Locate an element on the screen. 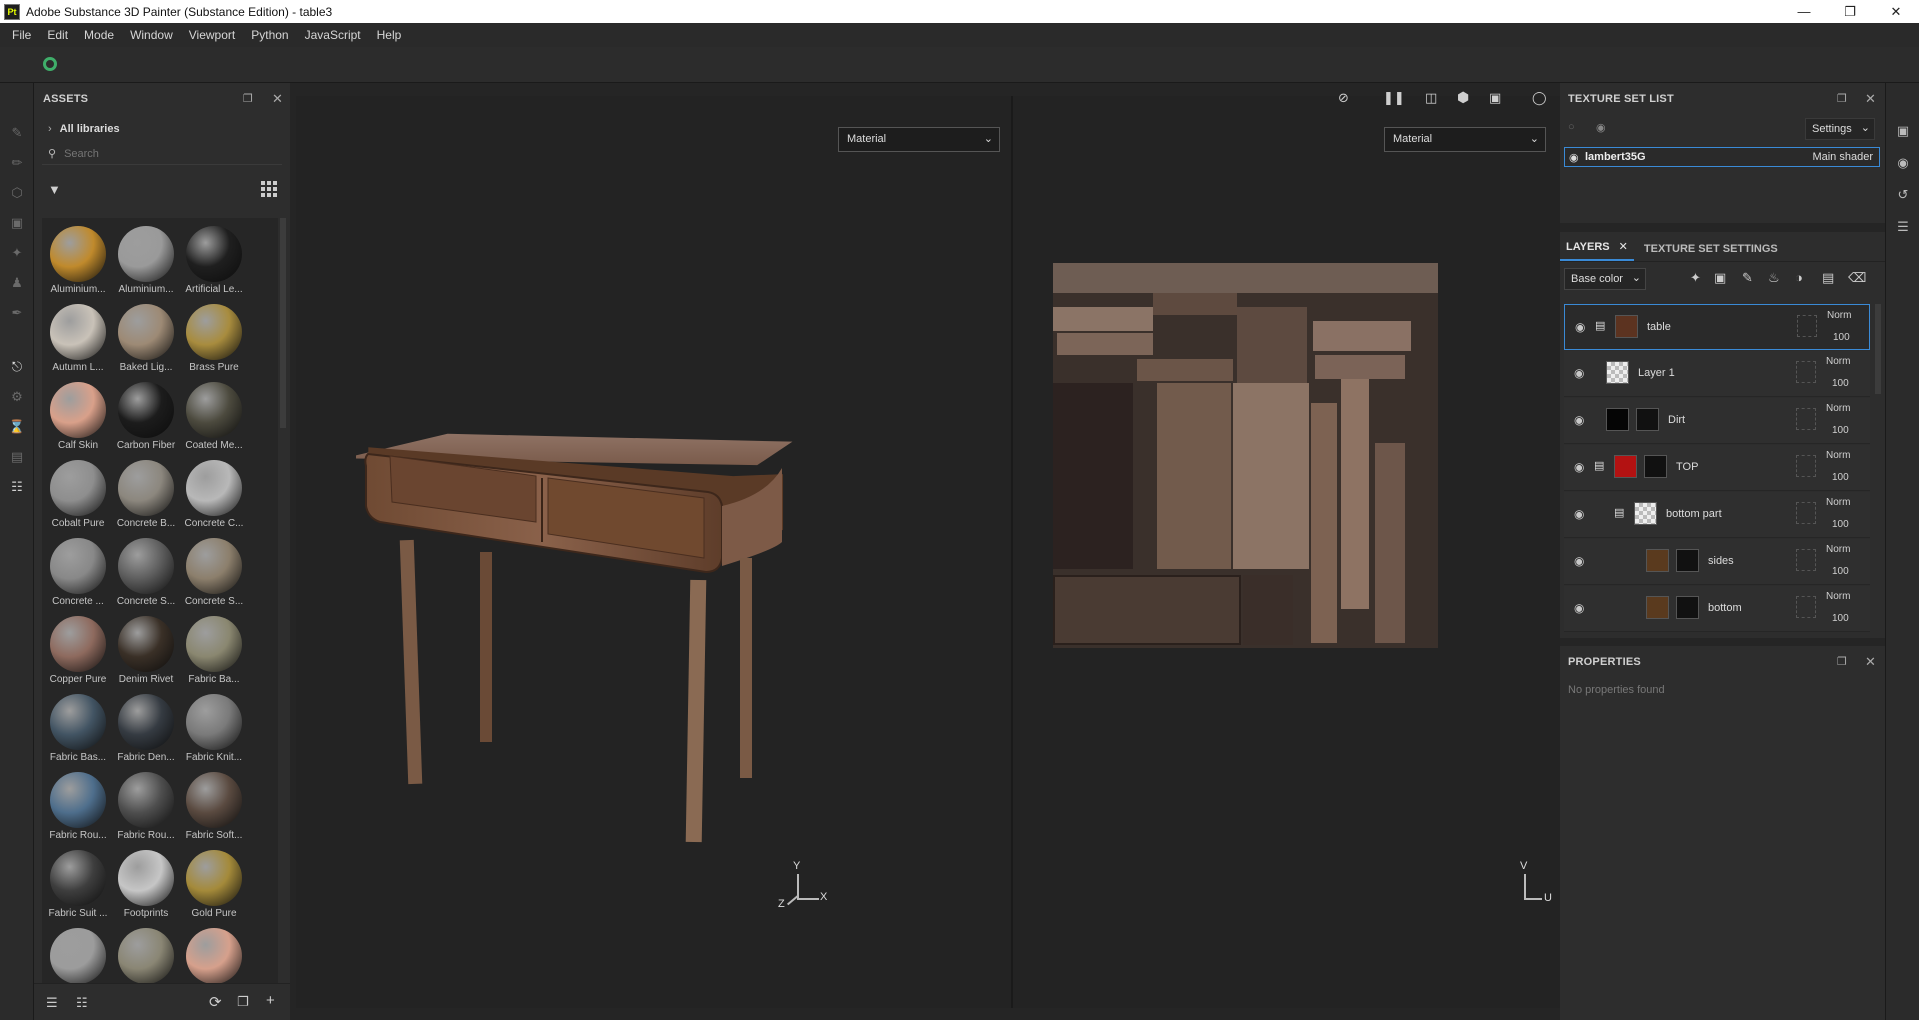 Image resolution: width=1919 pixels, height=1020 pixels. layer-row: ◉ ▤ bottom part Norm 100 is located at coordinates (1717, 515).